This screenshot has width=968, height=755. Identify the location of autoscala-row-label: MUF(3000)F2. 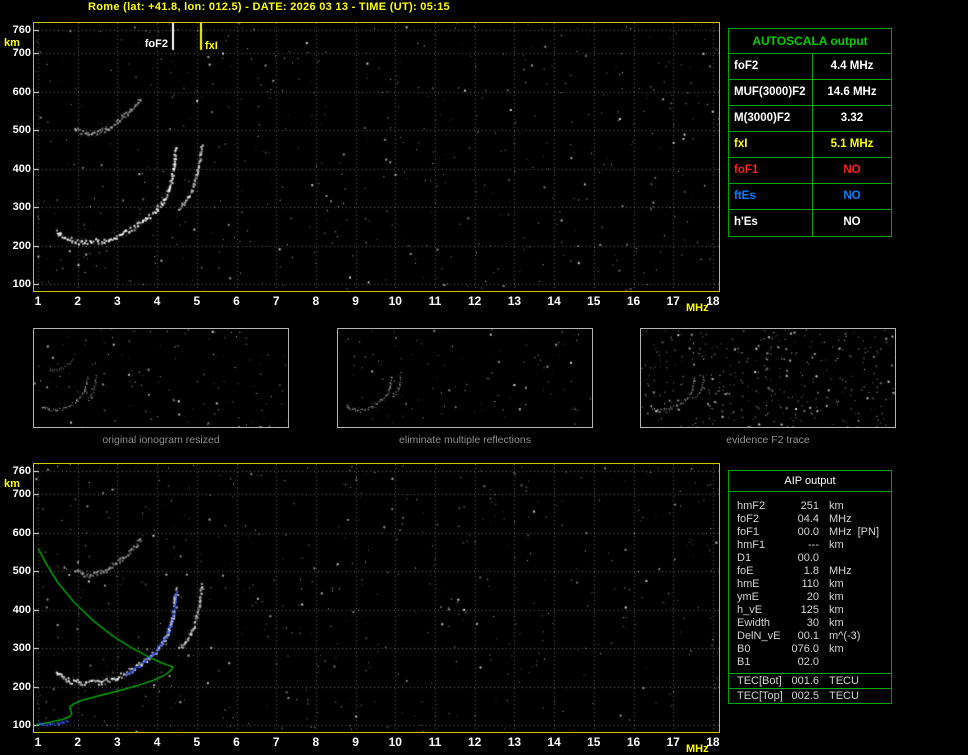
(771, 92).